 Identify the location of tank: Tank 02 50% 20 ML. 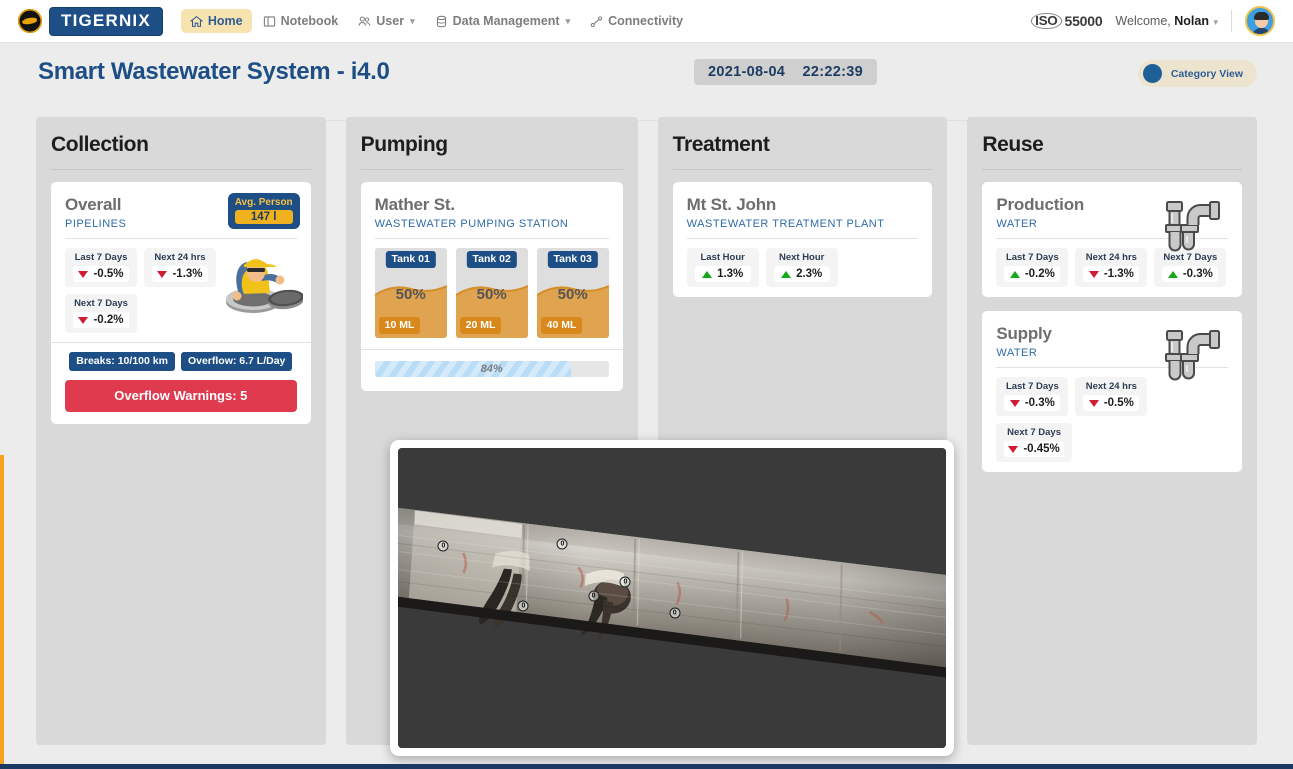
(491, 293).